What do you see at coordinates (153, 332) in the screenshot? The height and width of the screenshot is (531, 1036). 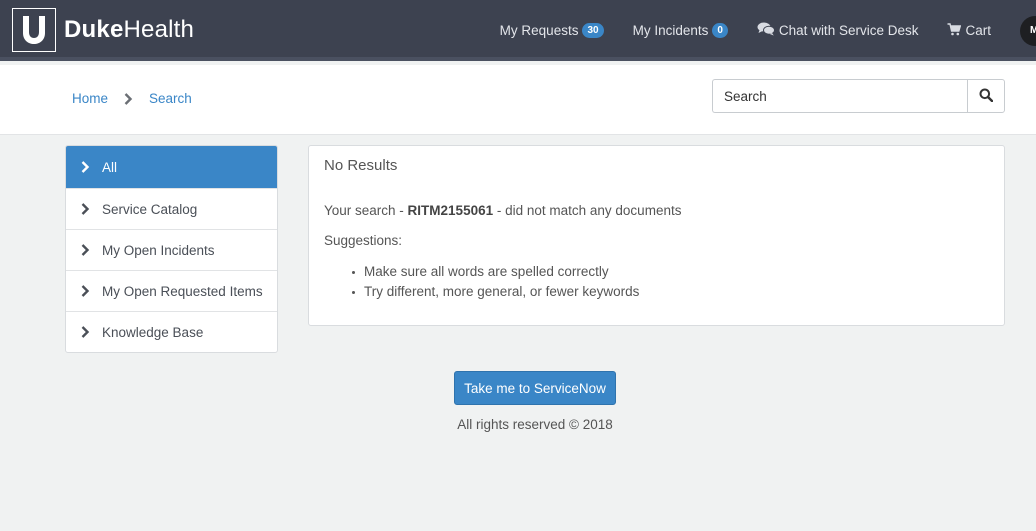 I see `sidebar-item-label: Knowledge Base` at bounding box center [153, 332].